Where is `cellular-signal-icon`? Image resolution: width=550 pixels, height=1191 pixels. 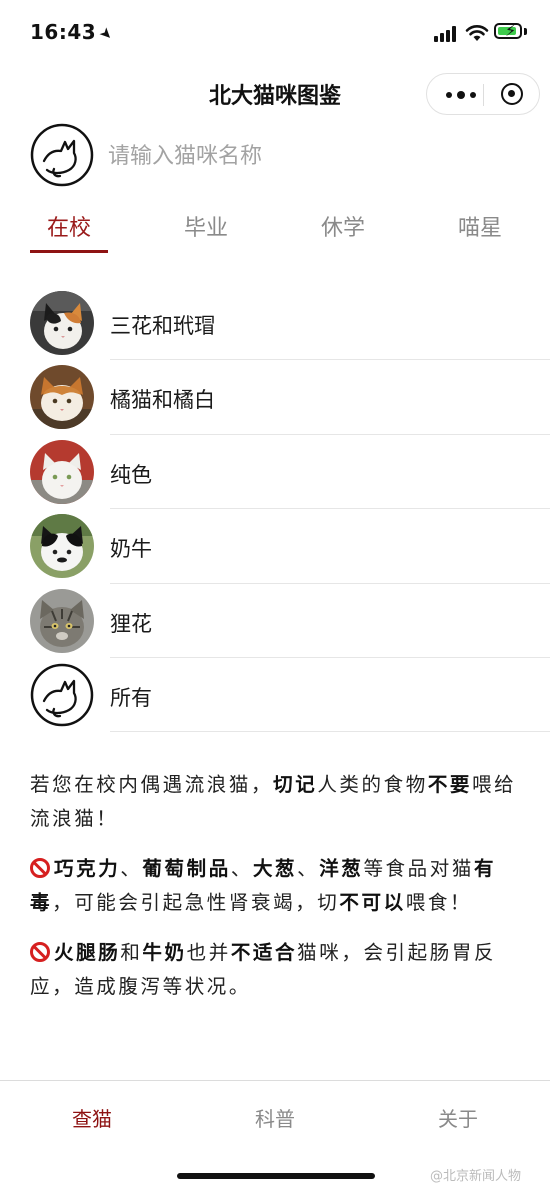 cellular-signal-icon is located at coordinates (446, 34).